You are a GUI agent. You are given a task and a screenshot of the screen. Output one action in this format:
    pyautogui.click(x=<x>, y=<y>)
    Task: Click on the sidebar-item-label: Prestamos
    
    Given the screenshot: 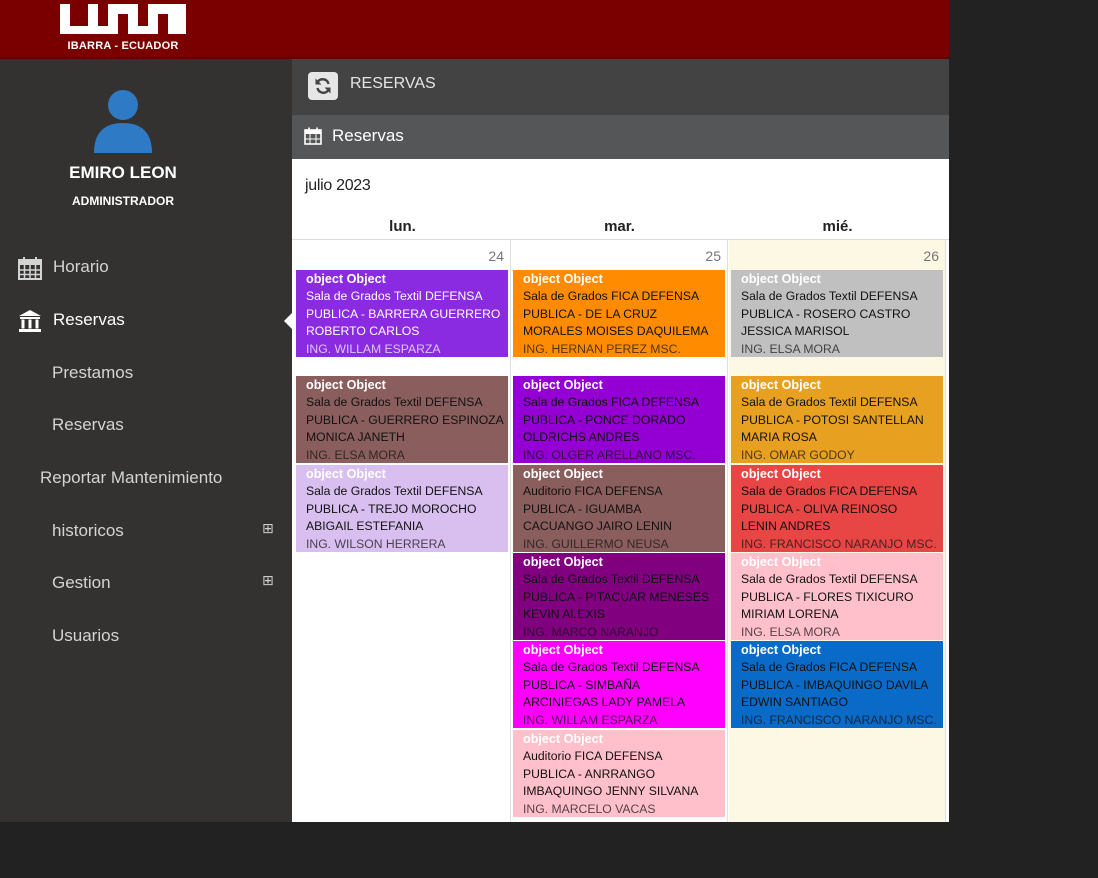 What is the action you would take?
    pyautogui.click(x=93, y=372)
    